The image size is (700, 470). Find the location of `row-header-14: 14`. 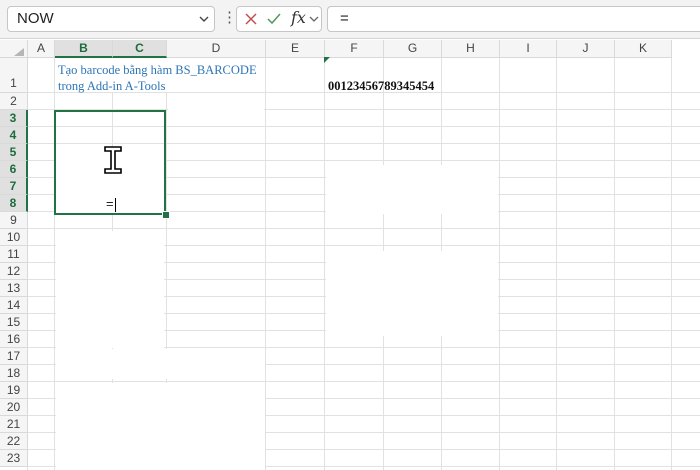

row-header-14: 14 is located at coordinates (14, 305).